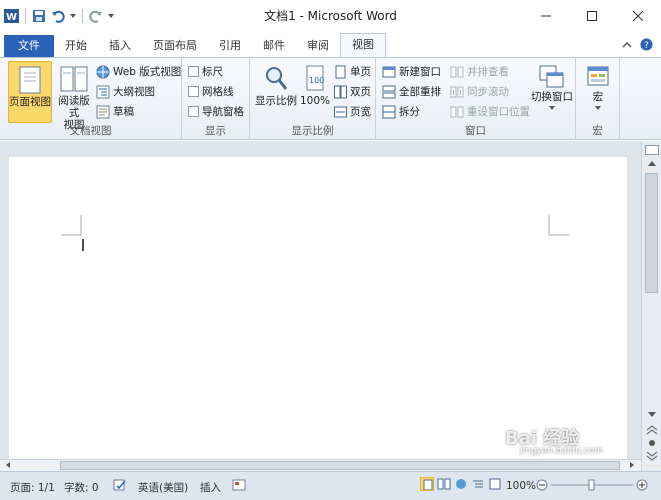 The width and height of the screenshot is (661, 500). I want to click on sync-scroll-icon, so click(457, 91).